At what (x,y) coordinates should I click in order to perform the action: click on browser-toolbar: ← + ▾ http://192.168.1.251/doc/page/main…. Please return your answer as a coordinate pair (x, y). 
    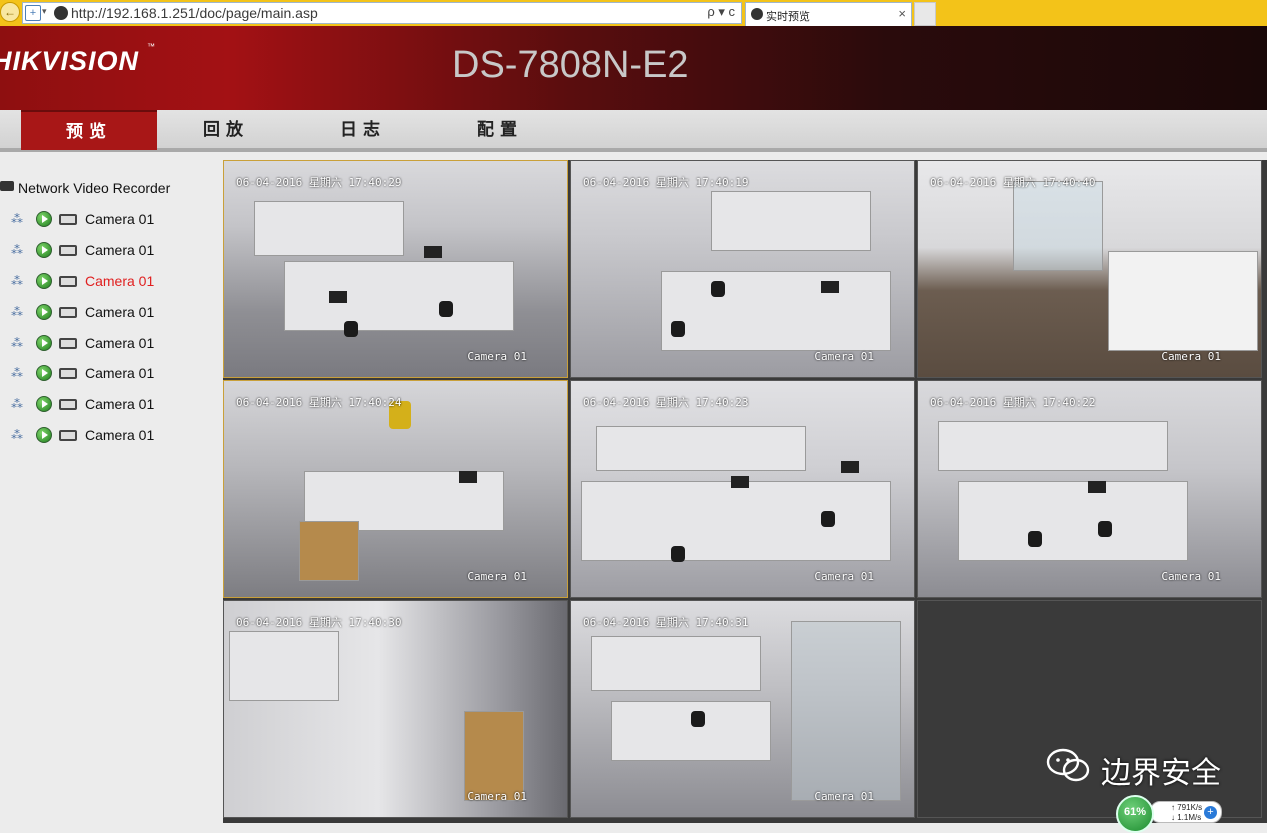
    Looking at the image, I should click on (633, 13).